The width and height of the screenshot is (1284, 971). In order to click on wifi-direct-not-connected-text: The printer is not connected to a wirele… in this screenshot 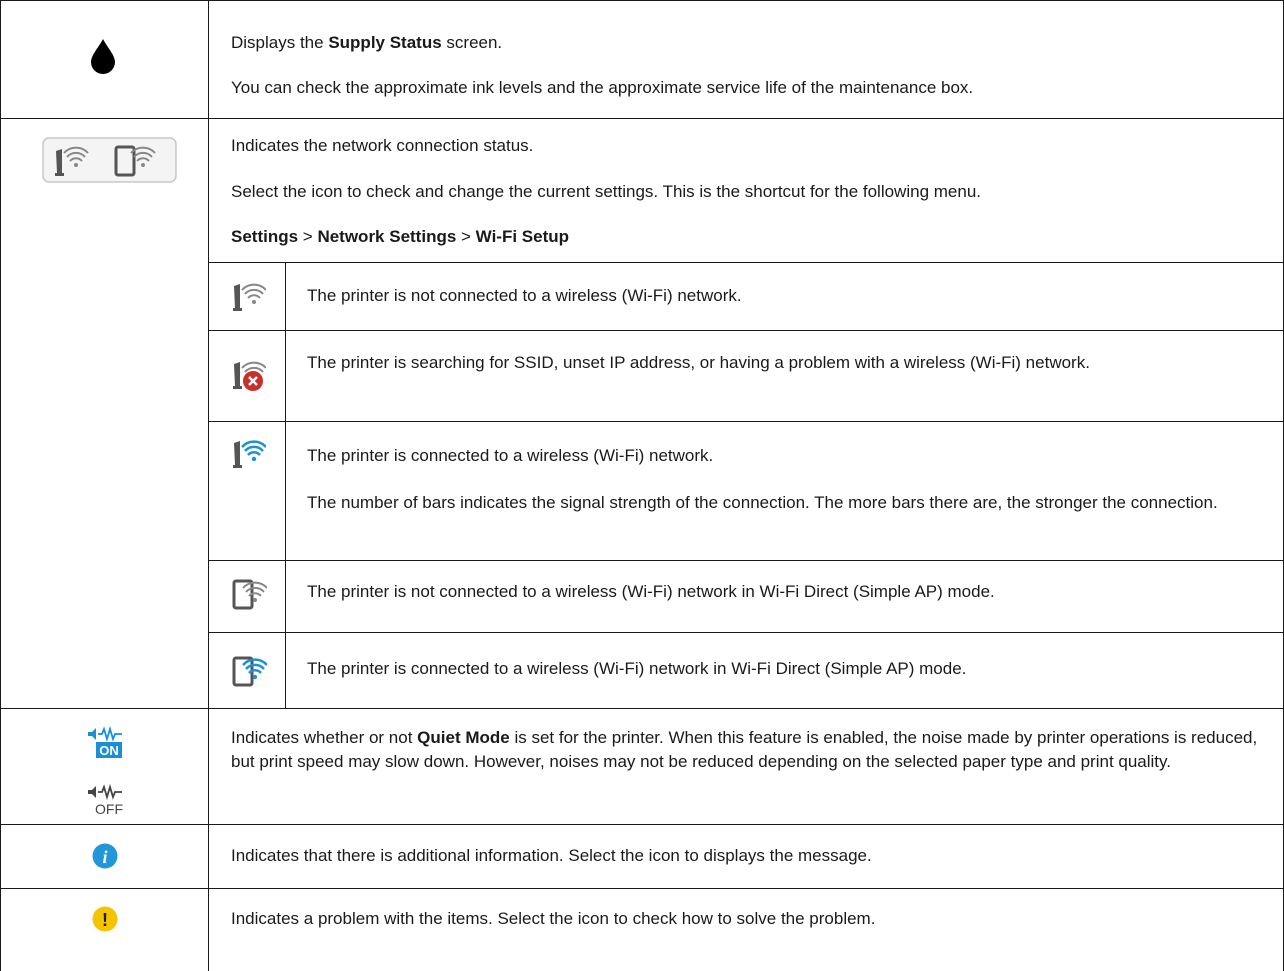, I will do `click(651, 591)`.